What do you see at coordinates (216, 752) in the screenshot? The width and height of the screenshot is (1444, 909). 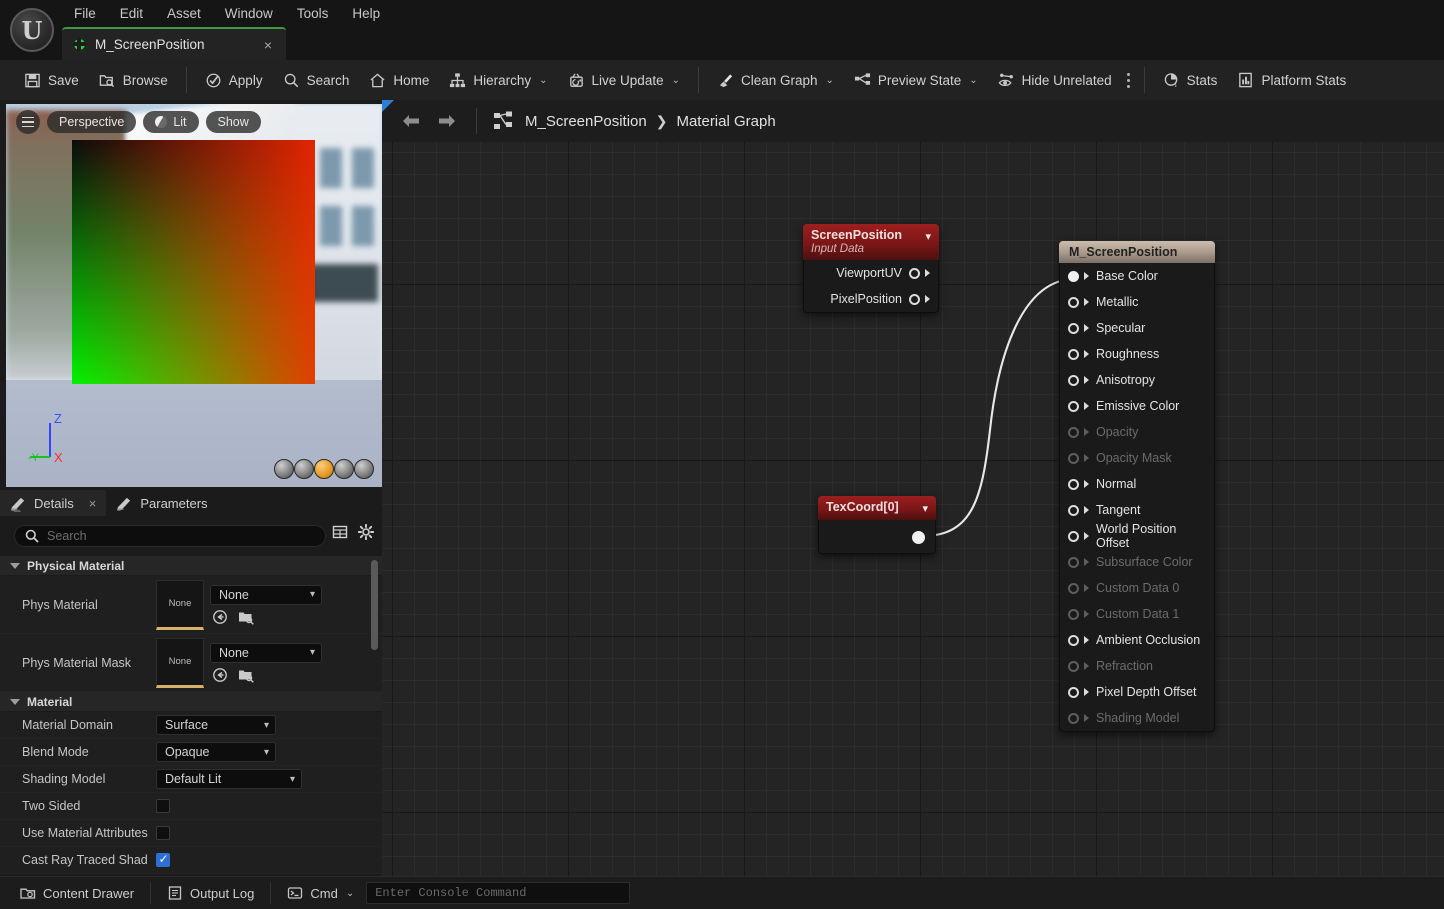 I see `combo-blend-mode: Opaque ▾` at bounding box center [216, 752].